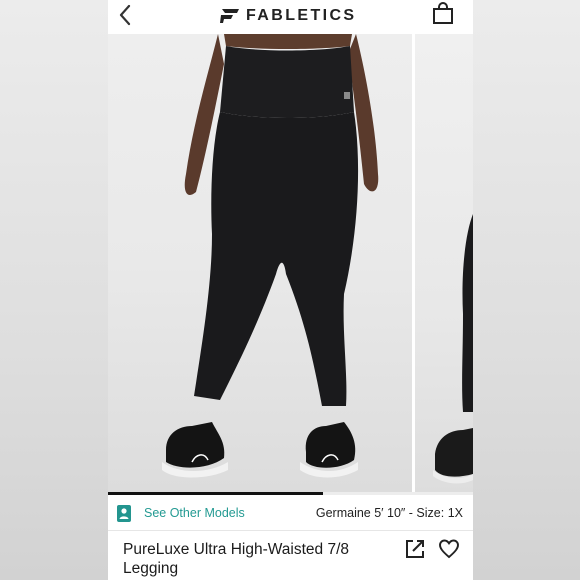  Describe the element at coordinates (229, 16) in the screenshot. I see `fabletics-logo-icon` at that location.